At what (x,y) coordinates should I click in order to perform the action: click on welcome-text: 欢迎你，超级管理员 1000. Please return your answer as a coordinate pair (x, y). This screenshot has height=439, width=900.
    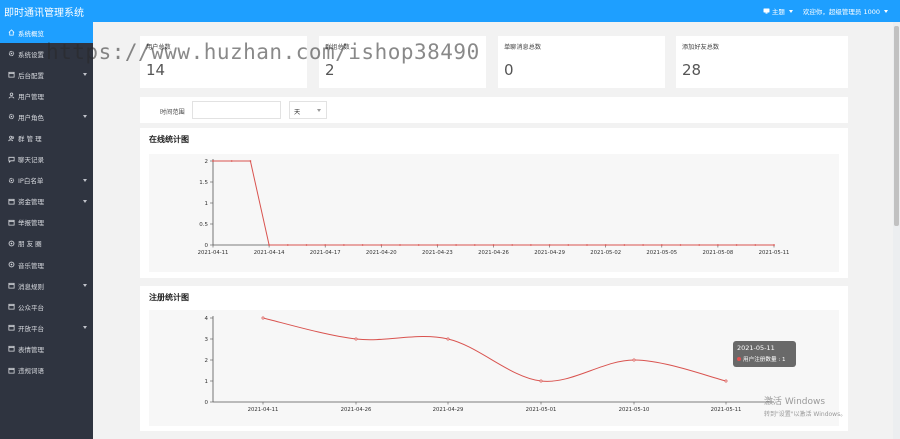
    Looking at the image, I should click on (841, 12).